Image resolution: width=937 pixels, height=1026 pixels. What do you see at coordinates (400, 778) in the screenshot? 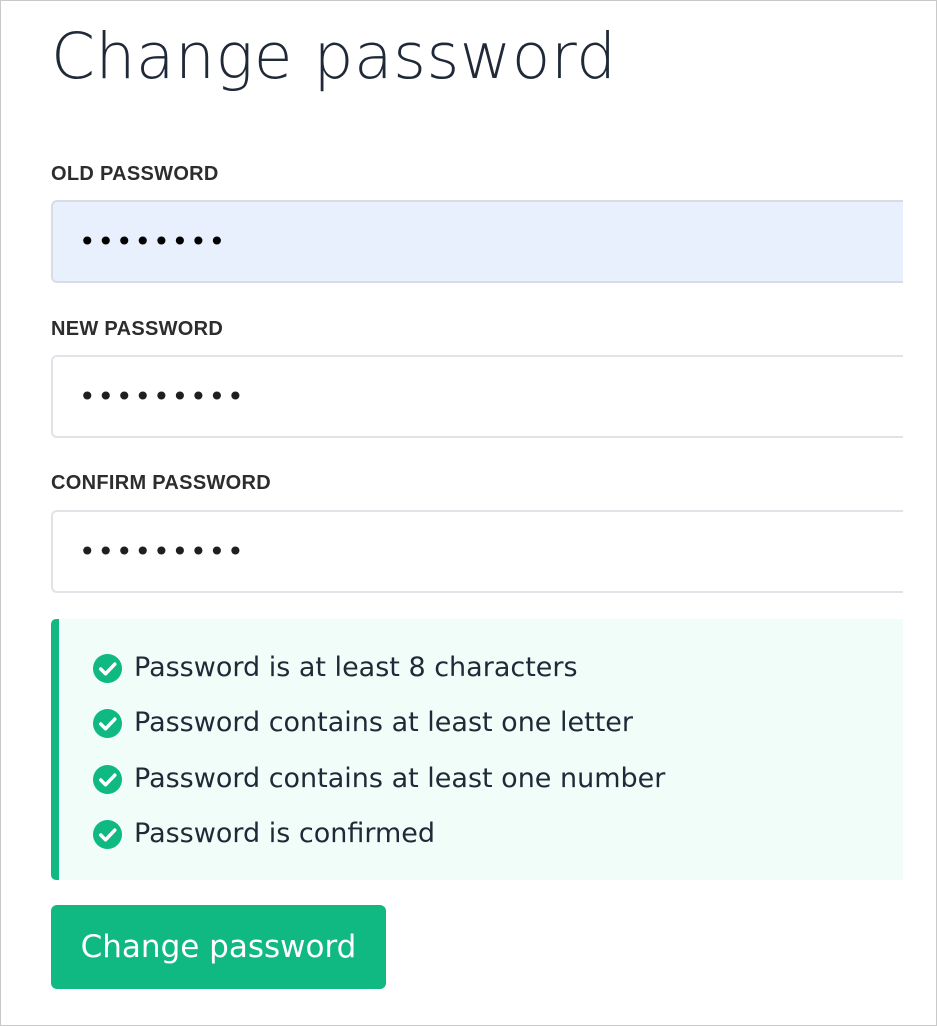
I see `requirement-text: Password contains at least one number` at bounding box center [400, 778].